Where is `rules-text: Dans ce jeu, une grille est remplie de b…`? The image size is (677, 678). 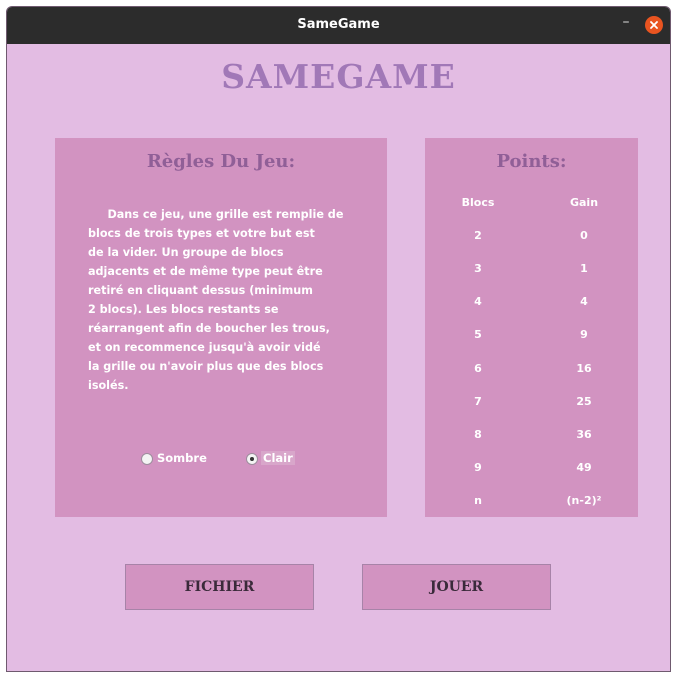
rules-text: Dans ce jeu, une grille est remplie de b… is located at coordinates (228, 300).